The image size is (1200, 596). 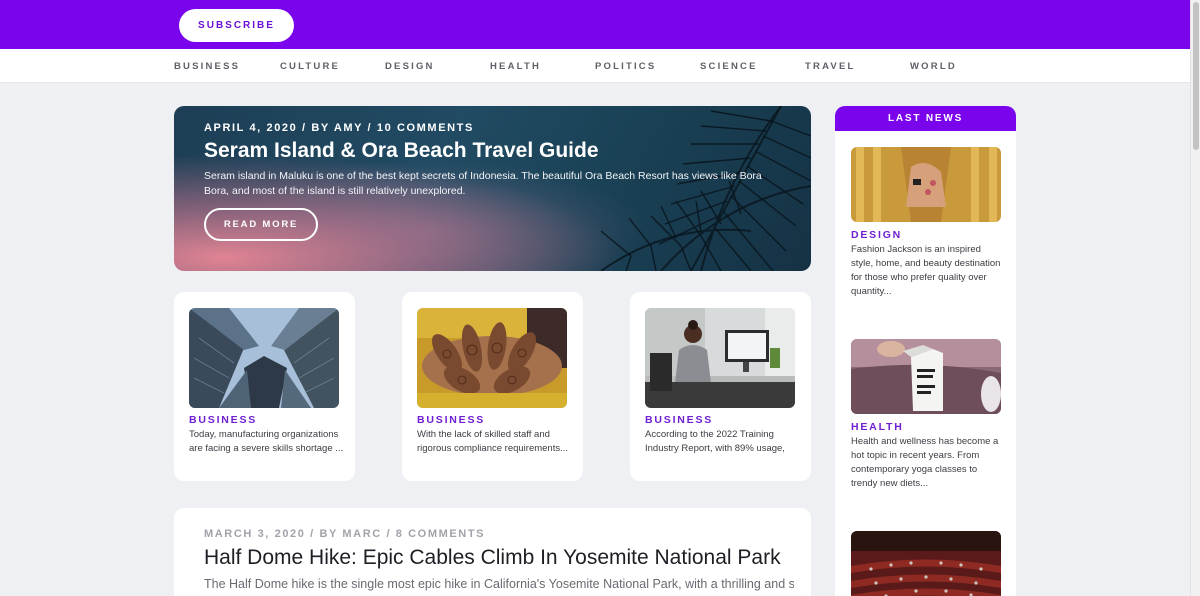 I want to click on nav-item-design: DESIGN, so click(x=410, y=66).